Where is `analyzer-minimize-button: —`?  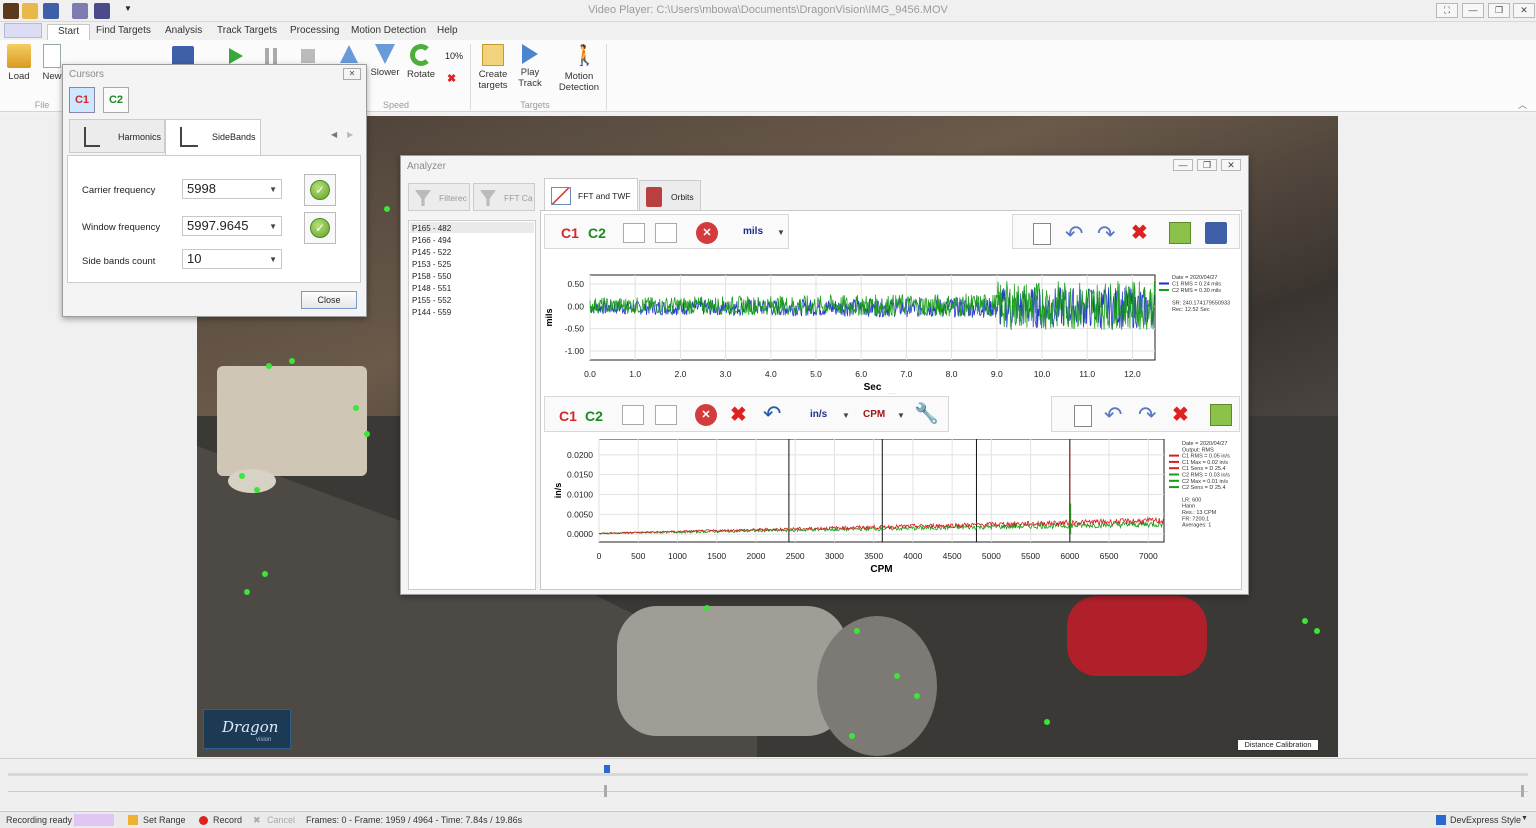 analyzer-minimize-button: — is located at coordinates (1183, 165).